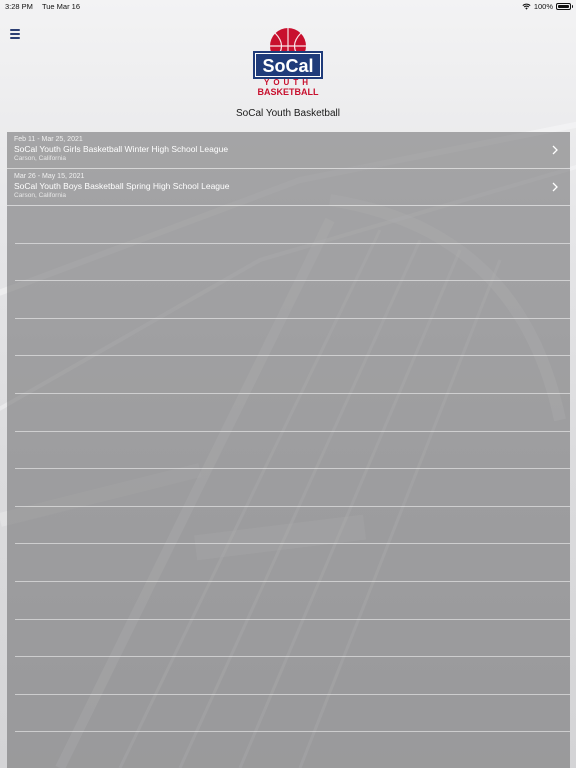 The height and width of the screenshot is (768, 576). What do you see at coordinates (543, 6) in the screenshot?
I see `battery-percent: 100%` at bounding box center [543, 6].